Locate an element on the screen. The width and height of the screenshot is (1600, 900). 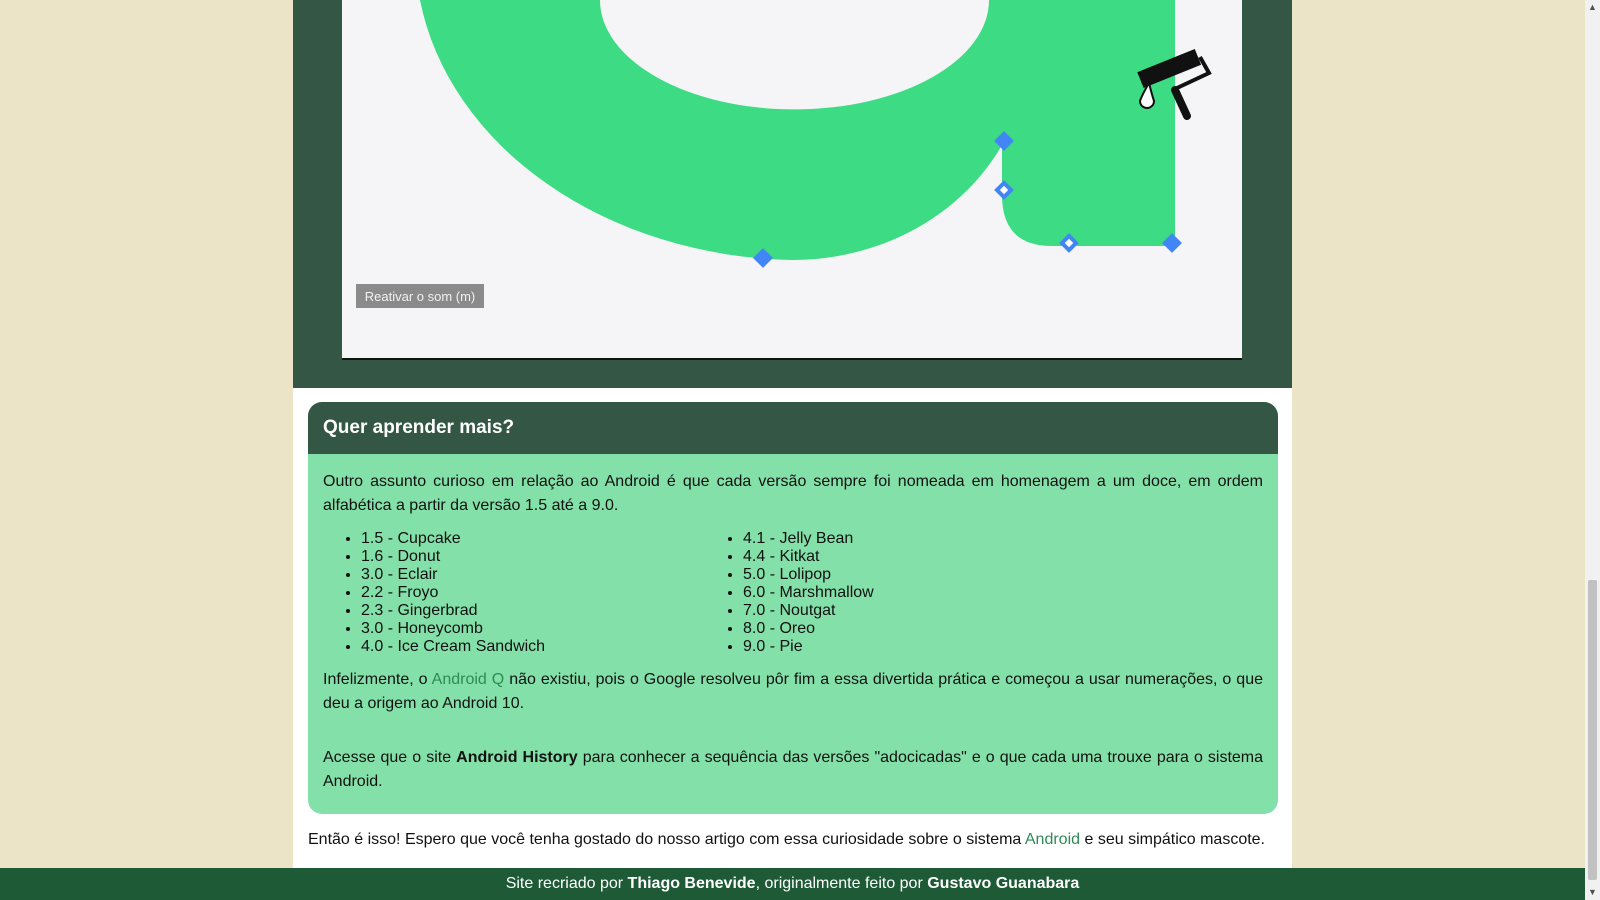
list-item: 4.1 - Jelly Bean is located at coordinates (808, 539).